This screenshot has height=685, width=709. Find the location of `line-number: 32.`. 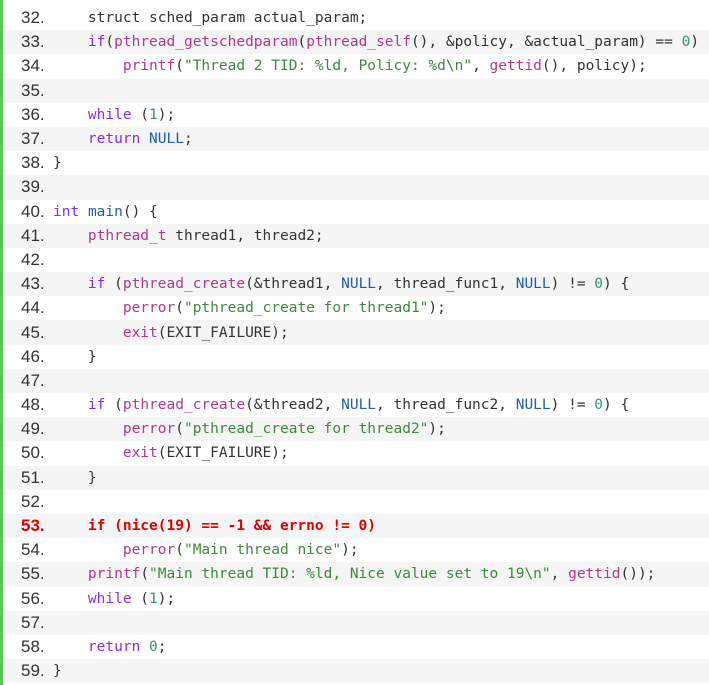

line-number: 32. is located at coordinates (33, 18).